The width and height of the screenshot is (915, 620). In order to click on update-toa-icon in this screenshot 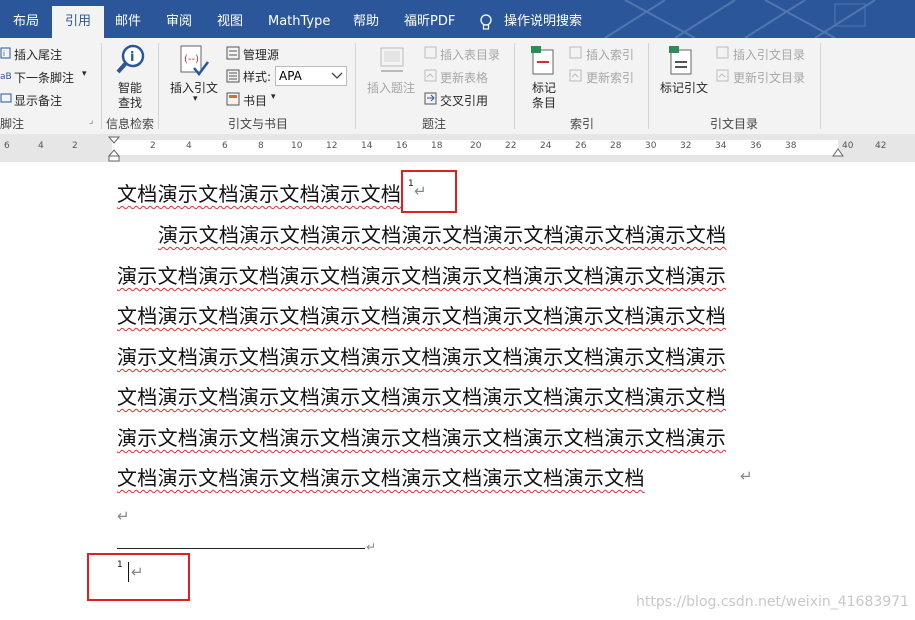, I will do `click(722, 75)`.